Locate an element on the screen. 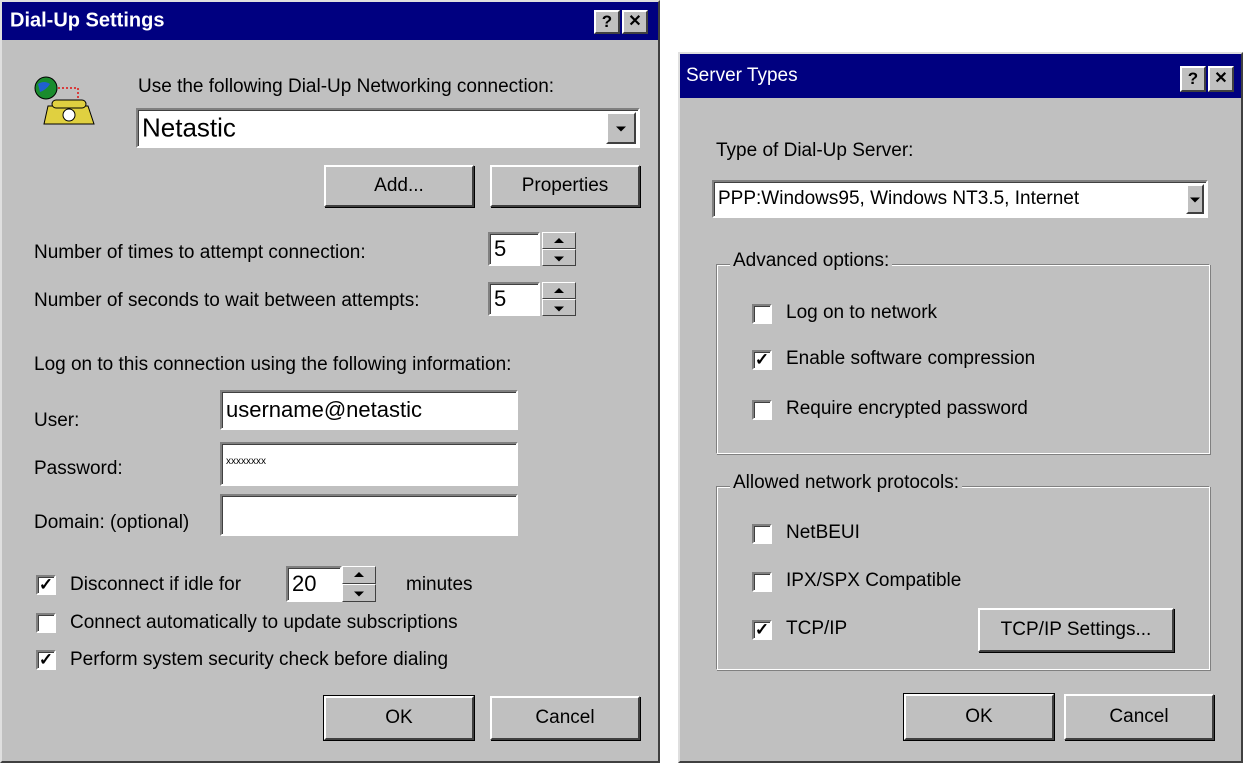  domain-input is located at coordinates (369, 515).